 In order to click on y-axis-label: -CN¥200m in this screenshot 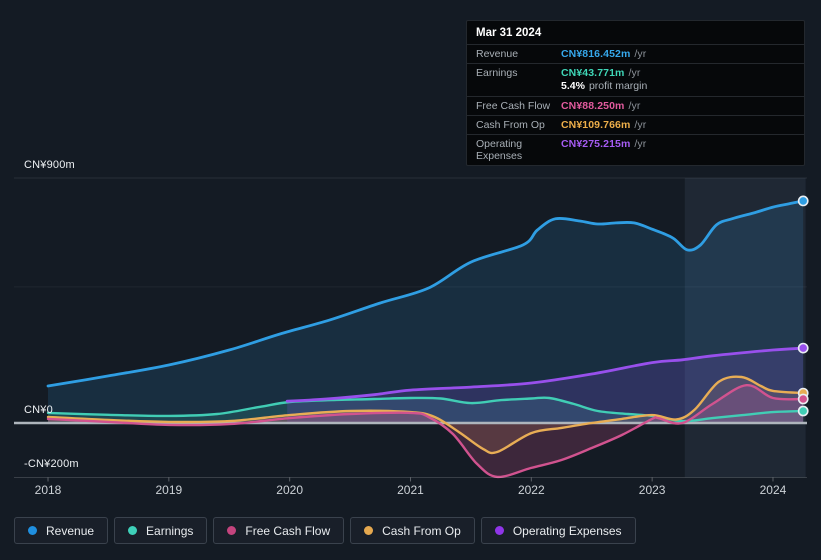, I will do `click(51, 464)`.